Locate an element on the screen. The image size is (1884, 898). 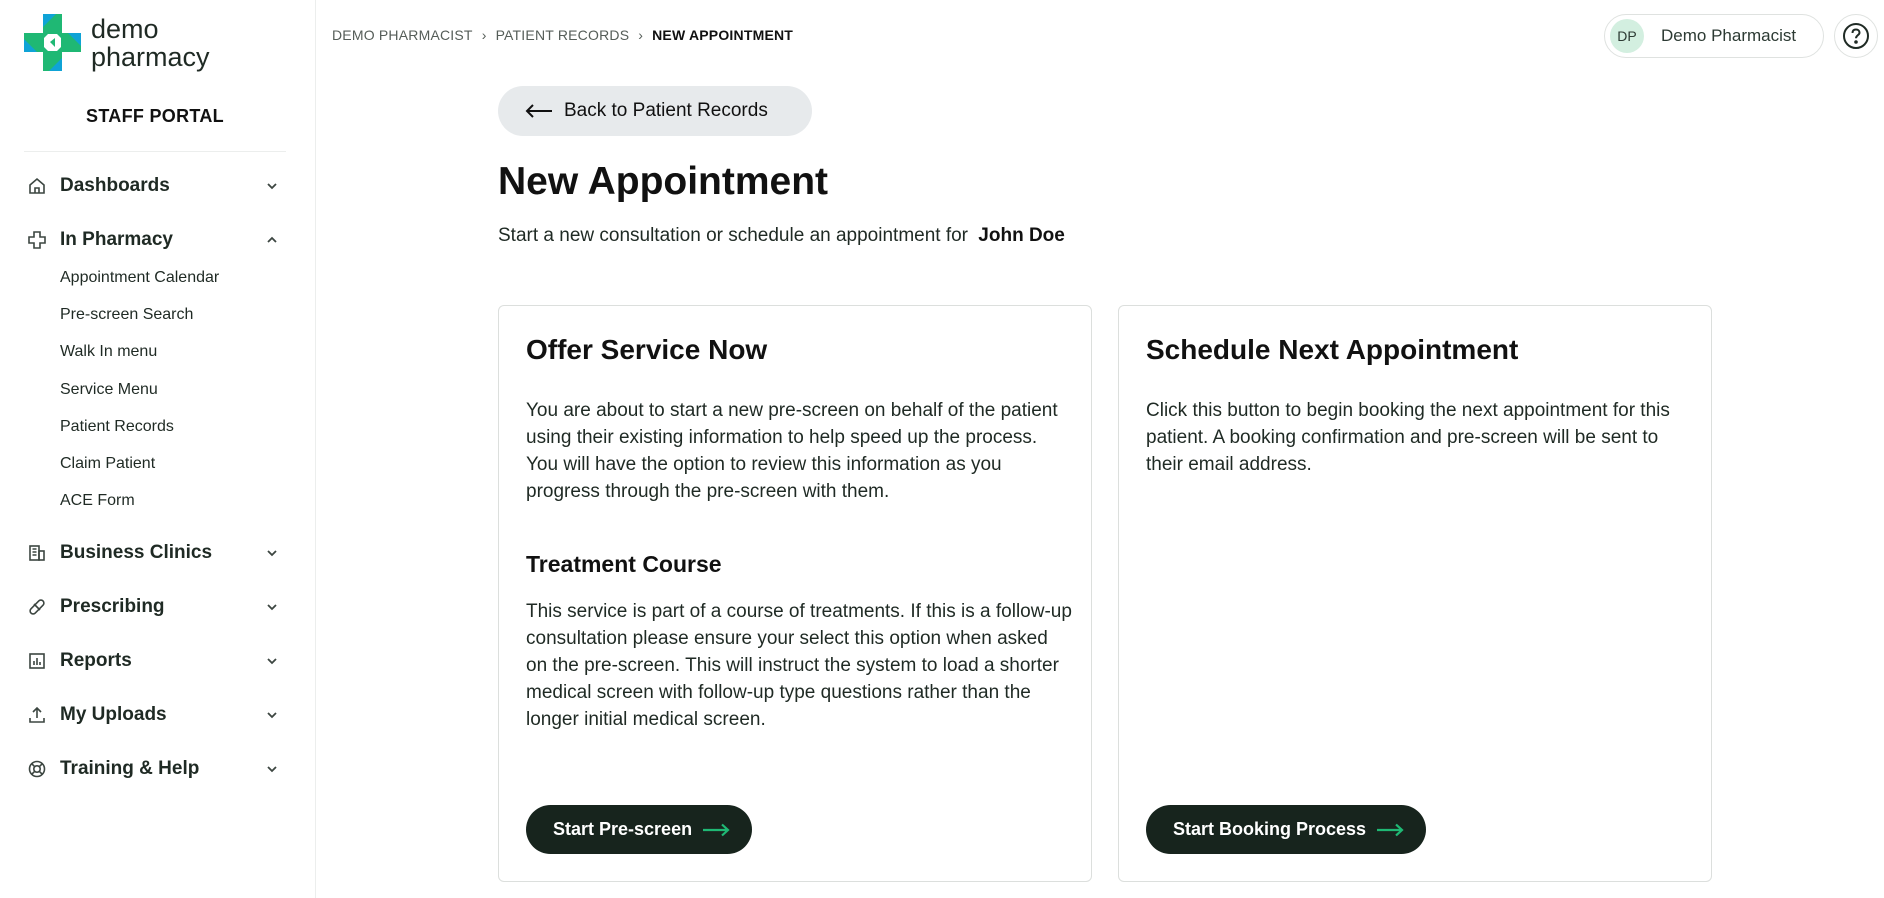
help-button is located at coordinates (1856, 36).